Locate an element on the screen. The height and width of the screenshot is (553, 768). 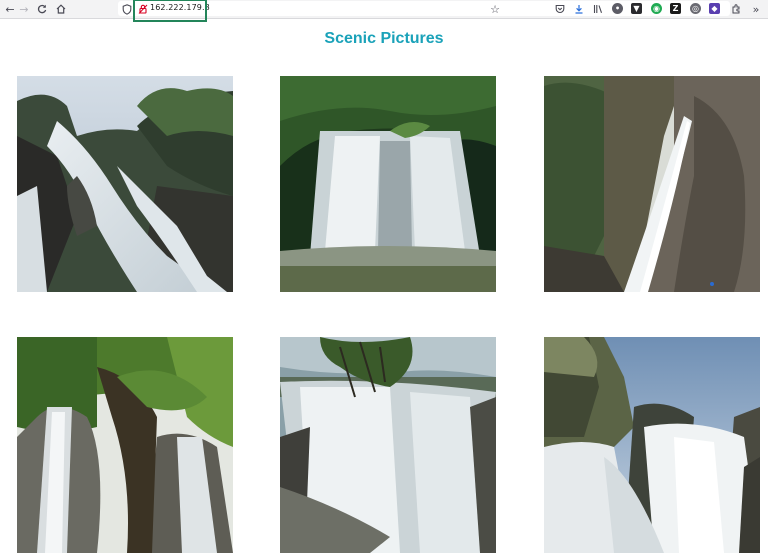
browser-toolbar: ← → 162.222.179.8 ☆ • ▼ ◉ Z ◎ ◆ » is located at coordinates (384, 11).